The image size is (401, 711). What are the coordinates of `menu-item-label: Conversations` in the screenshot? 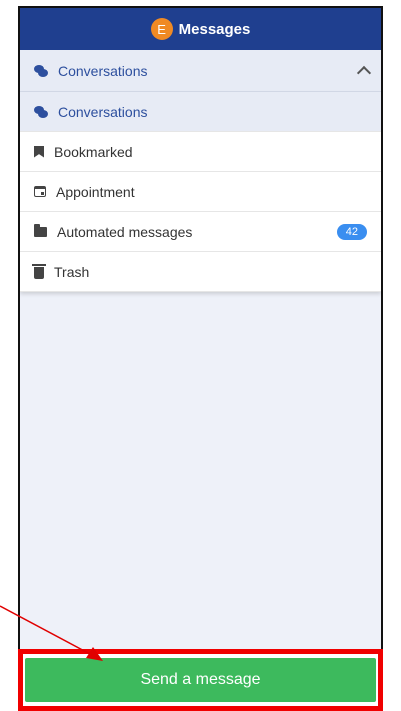 It's located at (103, 111).